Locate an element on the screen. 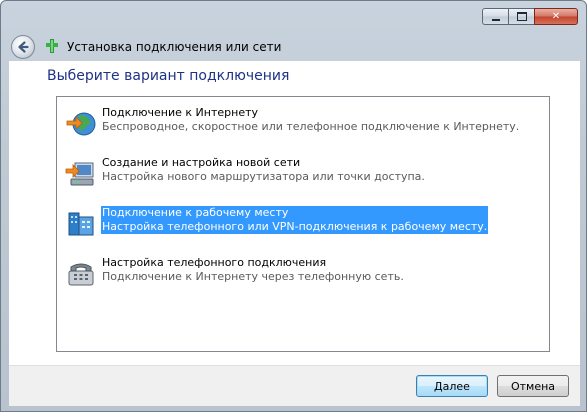  button-bar: Далее Отмена is located at coordinates (294, 385).